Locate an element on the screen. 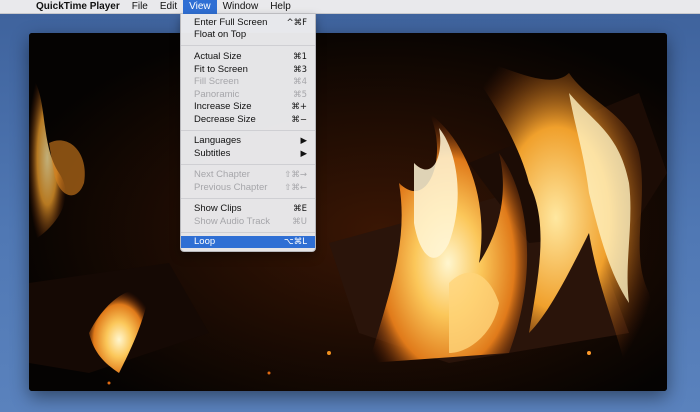 Image resolution: width=700 pixels, height=412 pixels. menu-item-enter-full-screen: Enter Full Screen ^⌘F is located at coordinates (248, 23).